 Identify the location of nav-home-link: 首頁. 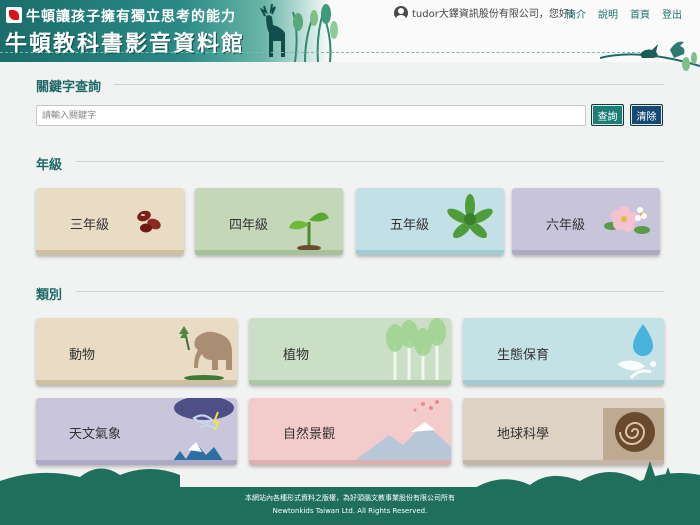
(640, 13).